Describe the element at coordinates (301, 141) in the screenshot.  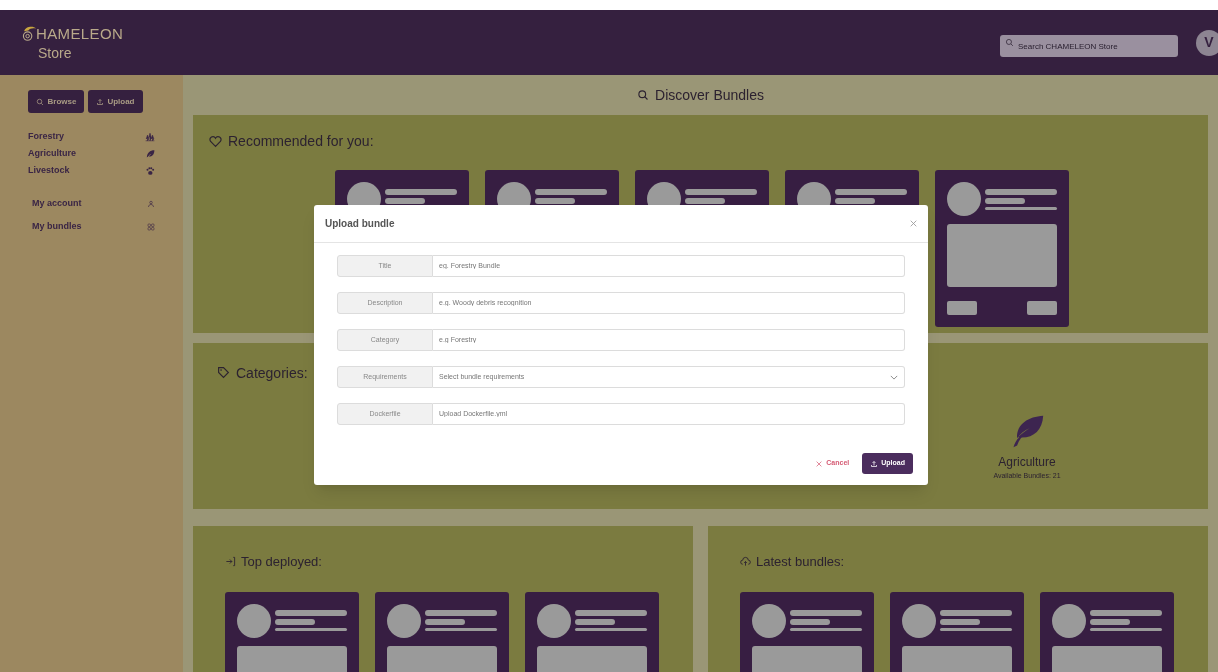
I see `section-title: Recommended for you:` at that location.